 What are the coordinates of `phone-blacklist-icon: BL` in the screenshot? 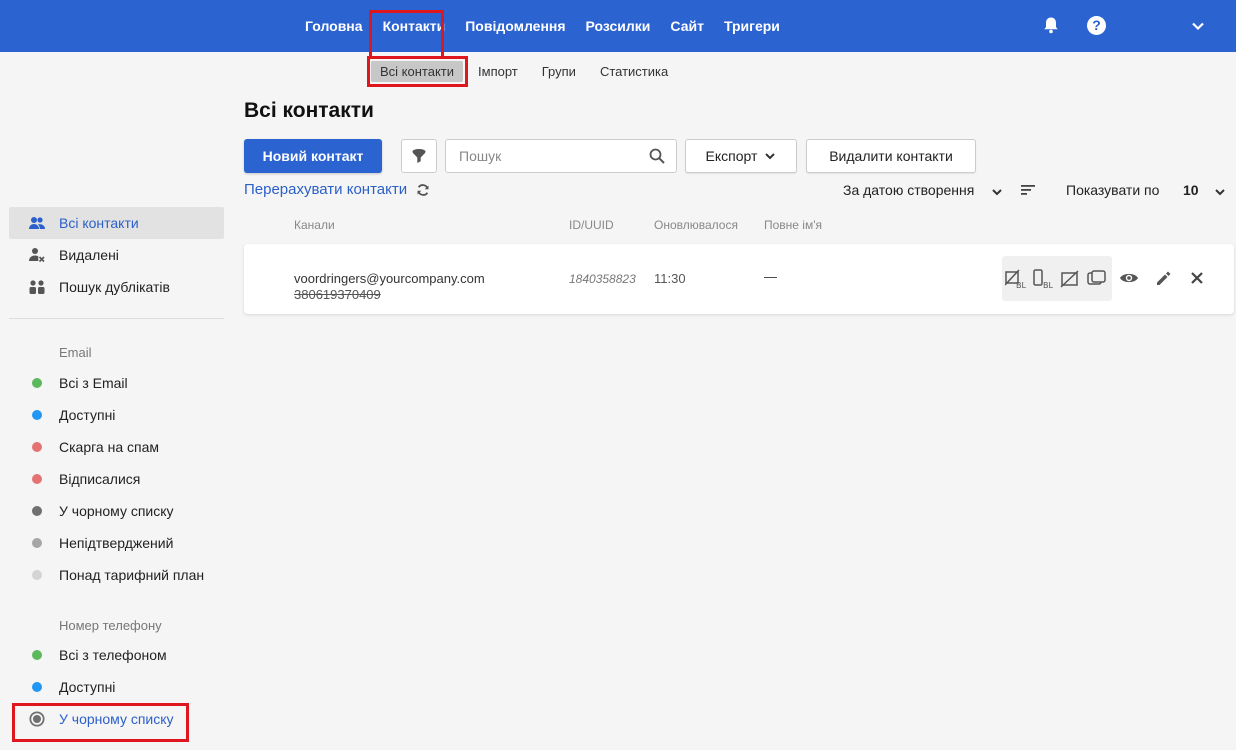 It's located at (1044, 279).